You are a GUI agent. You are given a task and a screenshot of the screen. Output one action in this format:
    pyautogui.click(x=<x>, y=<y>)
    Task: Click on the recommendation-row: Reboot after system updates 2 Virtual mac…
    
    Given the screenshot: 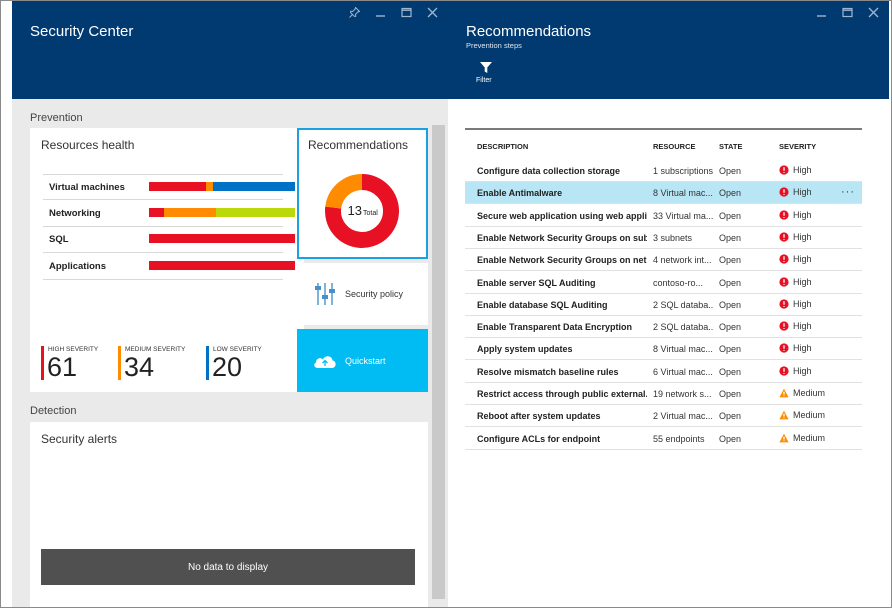 What is the action you would take?
    pyautogui.click(x=663, y=416)
    